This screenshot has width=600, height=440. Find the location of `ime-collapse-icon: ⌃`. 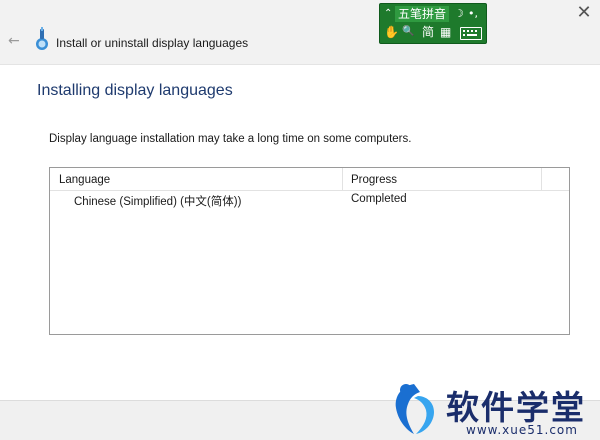

ime-collapse-icon: ⌃ is located at coordinates (388, 14).